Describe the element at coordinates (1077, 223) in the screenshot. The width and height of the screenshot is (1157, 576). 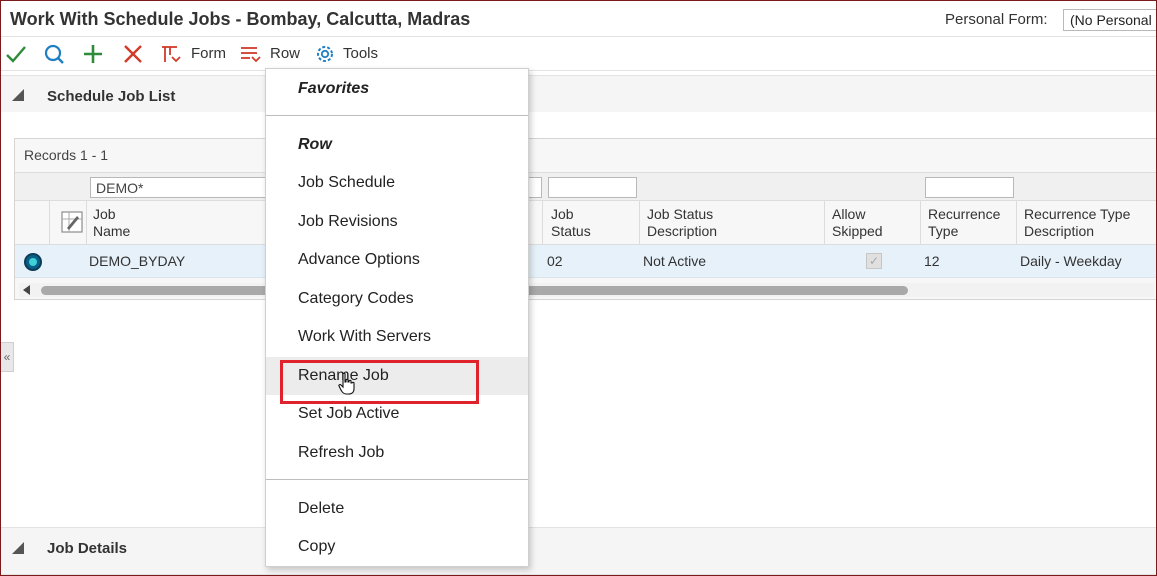
I see `recurrence-type-description-header: Recurrence Type Description` at that location.